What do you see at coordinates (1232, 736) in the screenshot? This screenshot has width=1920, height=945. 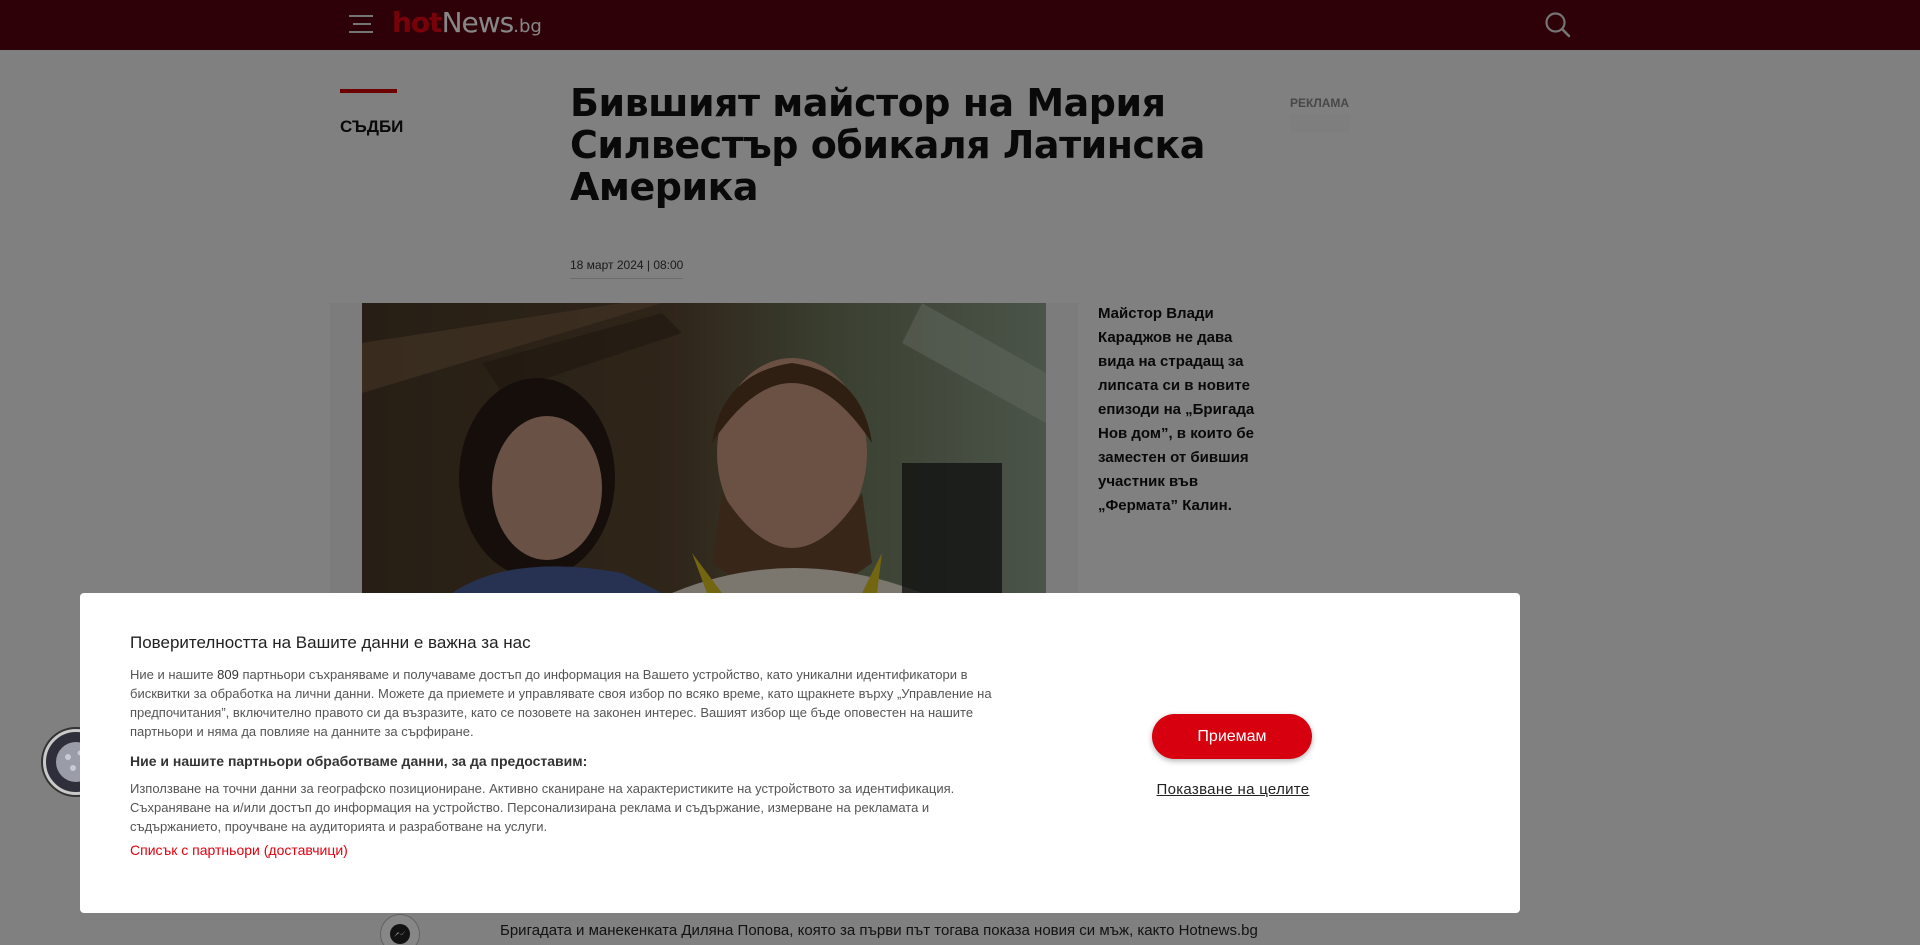 I see `accept-button: Приемам` at bounding box center [1232, 736].